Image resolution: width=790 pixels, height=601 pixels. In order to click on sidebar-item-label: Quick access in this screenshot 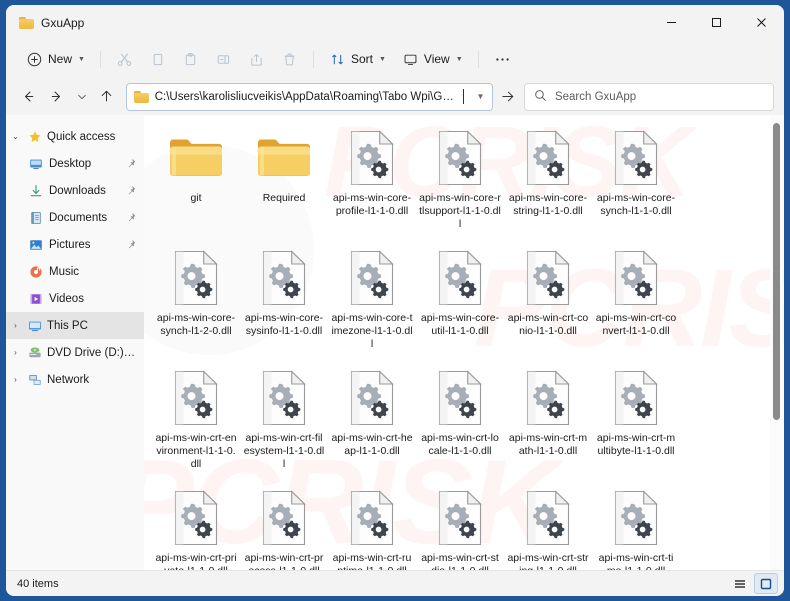, I will do `click(81, 136)`.